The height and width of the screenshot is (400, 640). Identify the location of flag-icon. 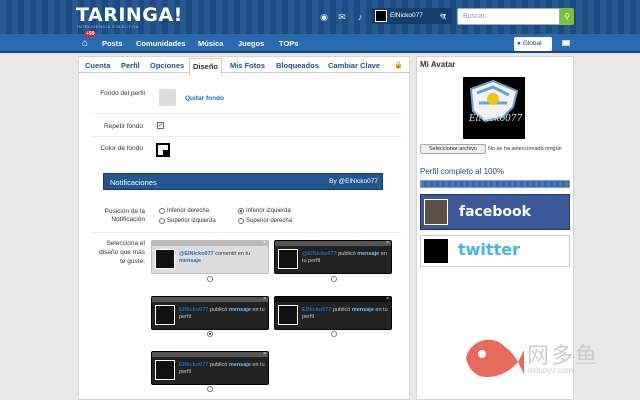
(566, 43).